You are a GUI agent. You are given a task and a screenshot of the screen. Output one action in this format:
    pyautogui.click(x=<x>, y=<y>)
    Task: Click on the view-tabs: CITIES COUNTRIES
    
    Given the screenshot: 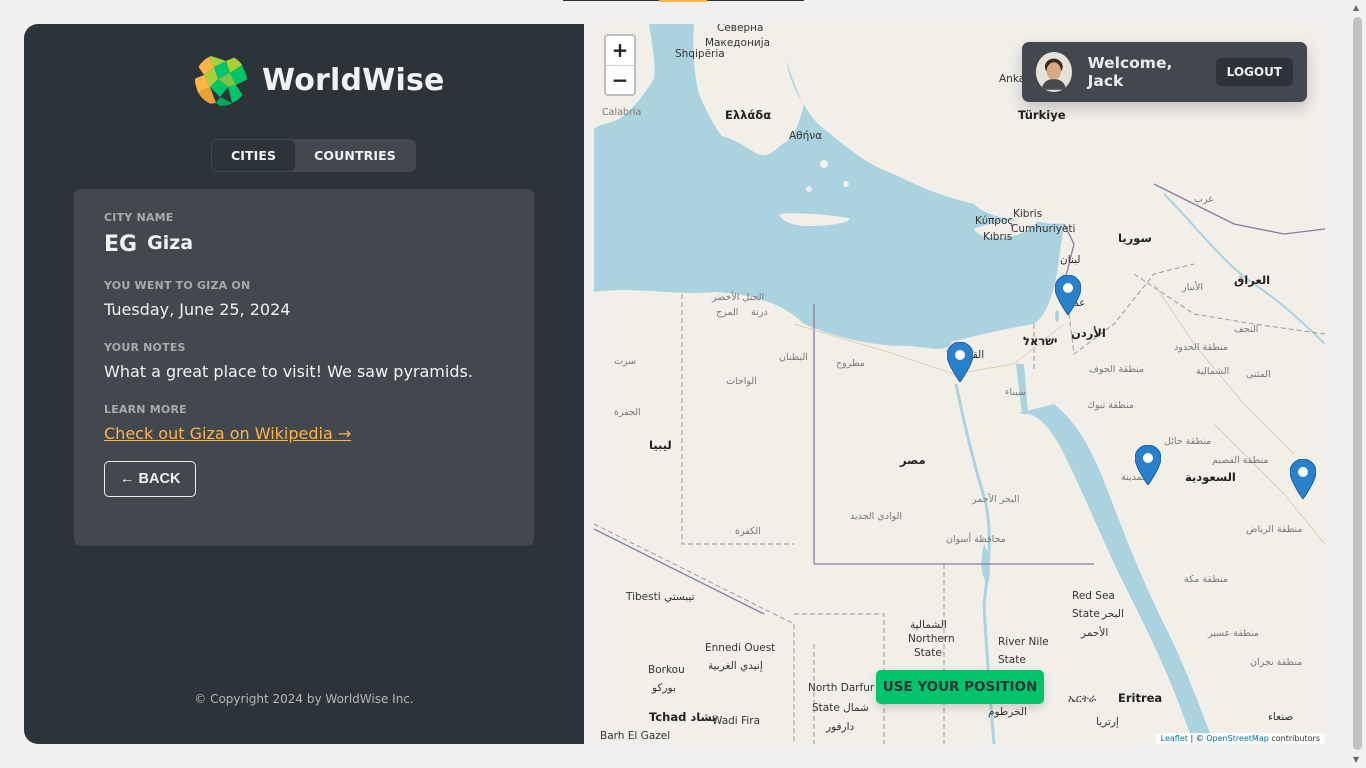 What is the action you would take?
    pyautogui.click(x=313, y=155)
    